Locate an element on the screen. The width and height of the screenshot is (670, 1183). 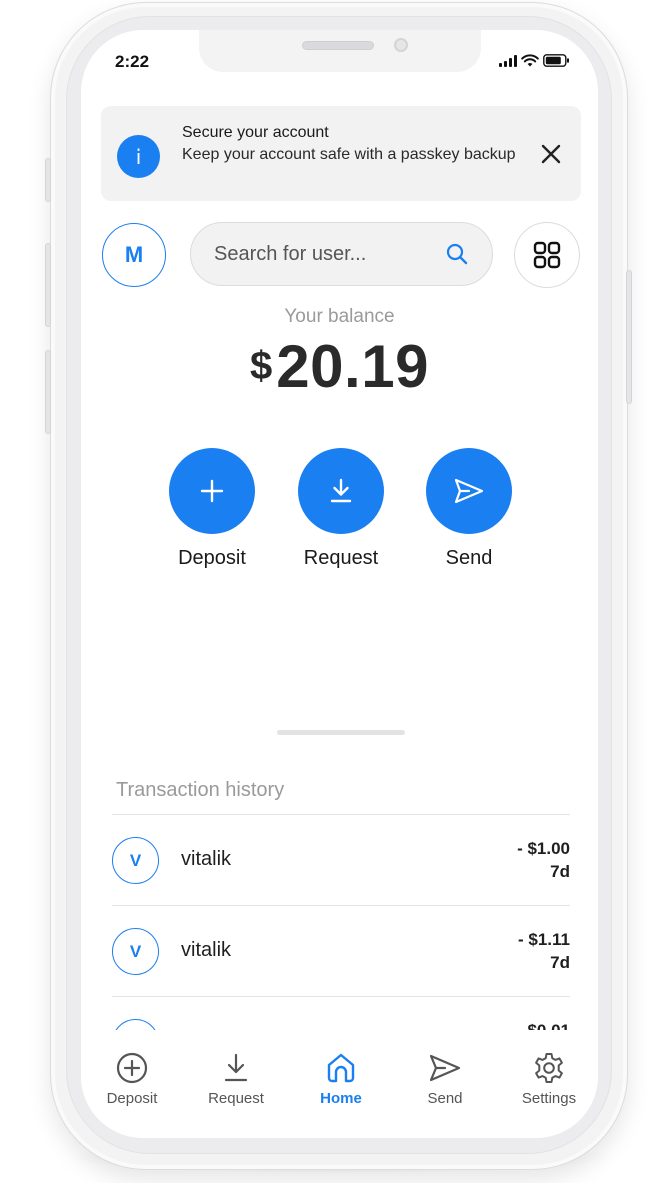
wifi-icon is located at coordinates (530, 60).